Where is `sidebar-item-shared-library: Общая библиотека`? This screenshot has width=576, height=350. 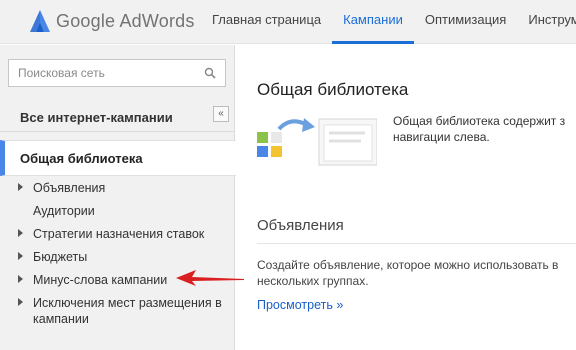 sidebar-item-shared-library: Общая библиотека is located at coordinates (118, 158).